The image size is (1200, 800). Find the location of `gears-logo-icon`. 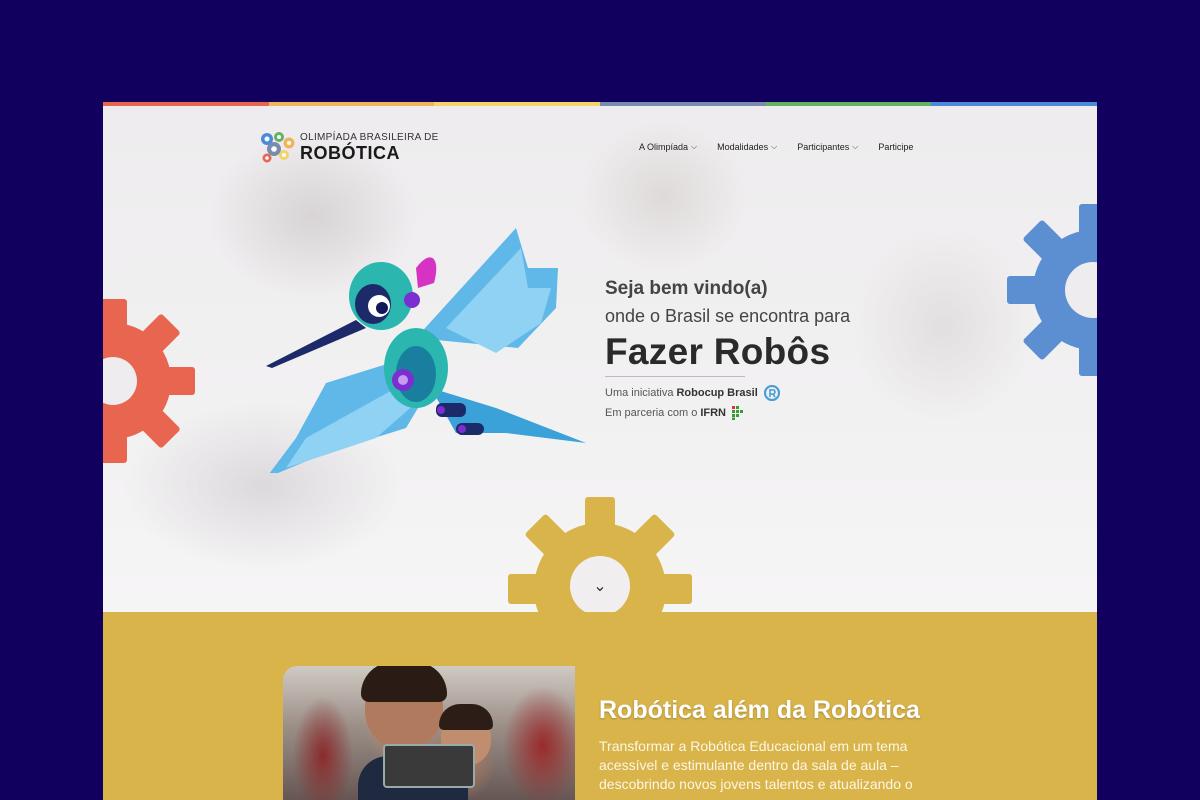

gears-logo-icon is located at coordinates (278, 147).